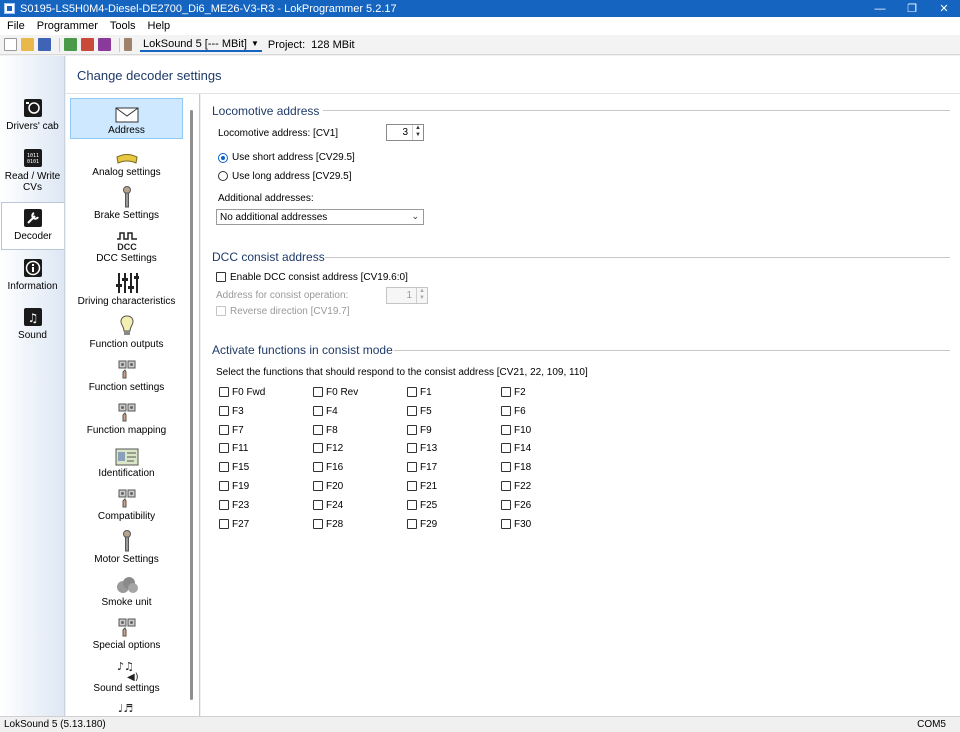  I want to click on enable-consist-checkbox, so click(221, 277).